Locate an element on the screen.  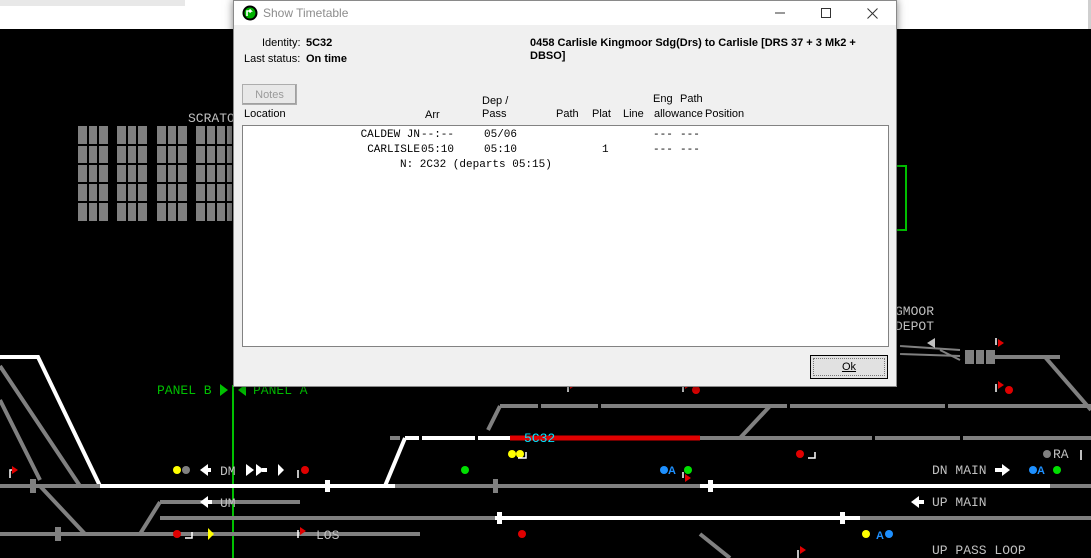
minimize-icon is located at coordinates (780, 13).